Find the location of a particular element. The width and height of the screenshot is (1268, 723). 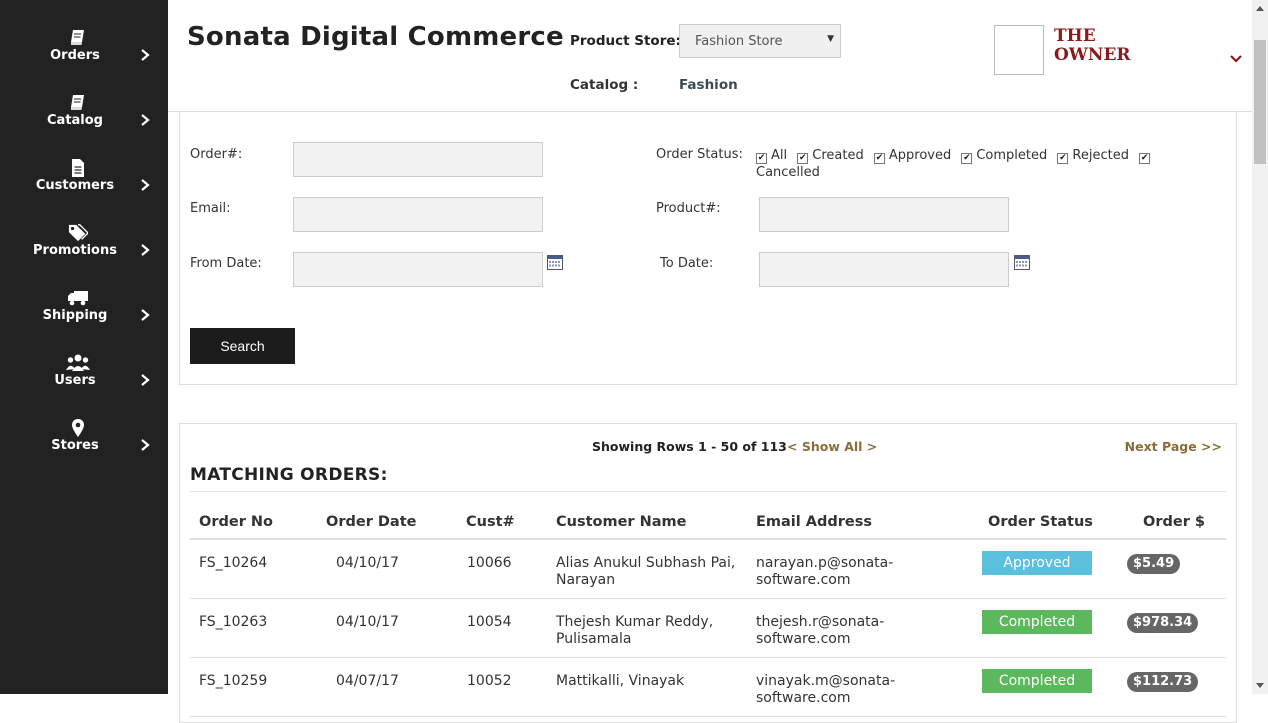

sidebar-item-users: Users is located at coordinates (84, 385).